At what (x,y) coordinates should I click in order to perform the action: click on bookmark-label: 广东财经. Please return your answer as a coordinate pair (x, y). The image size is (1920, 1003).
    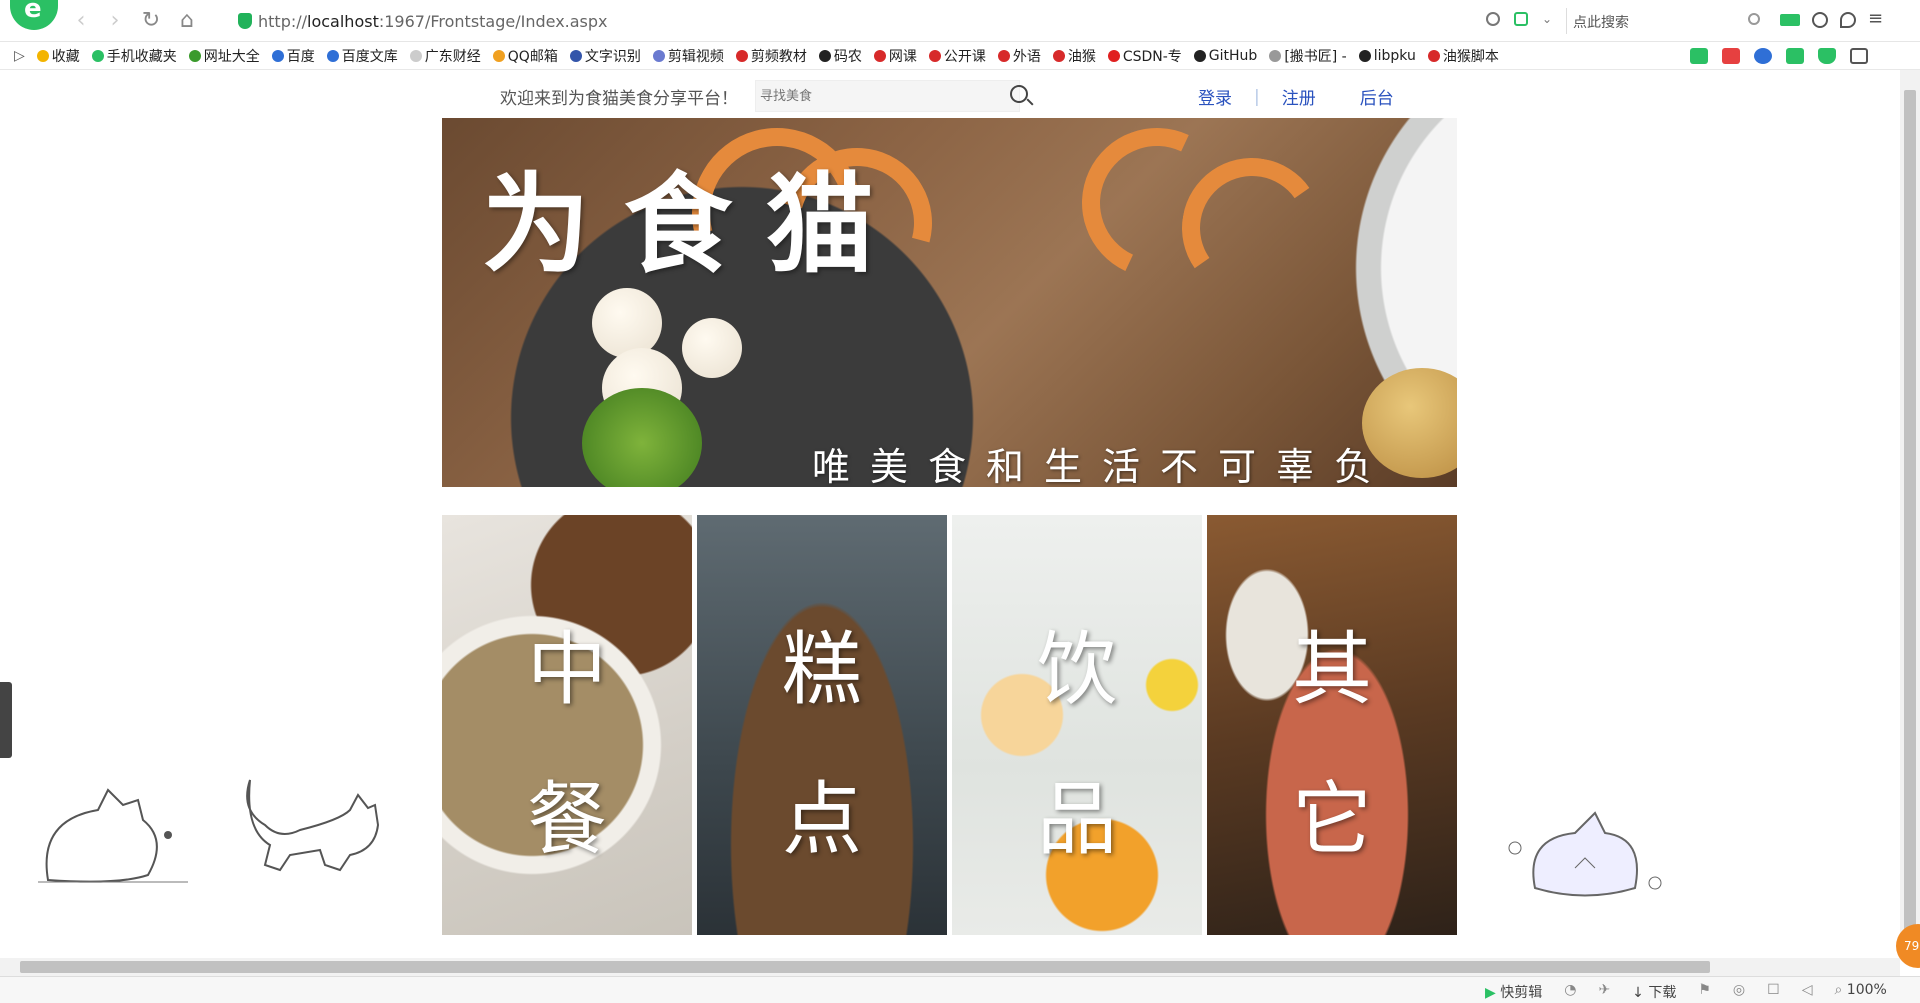
    Looking at the image, I should click on (452, 56).